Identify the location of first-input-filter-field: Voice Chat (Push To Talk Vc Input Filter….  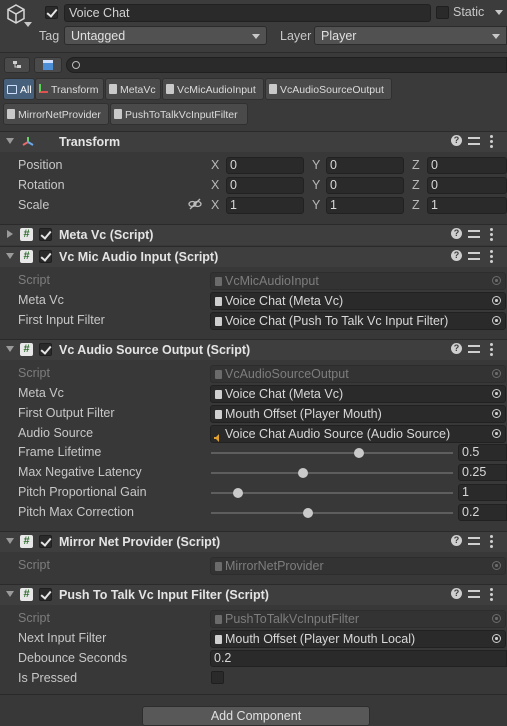
(358, 321).